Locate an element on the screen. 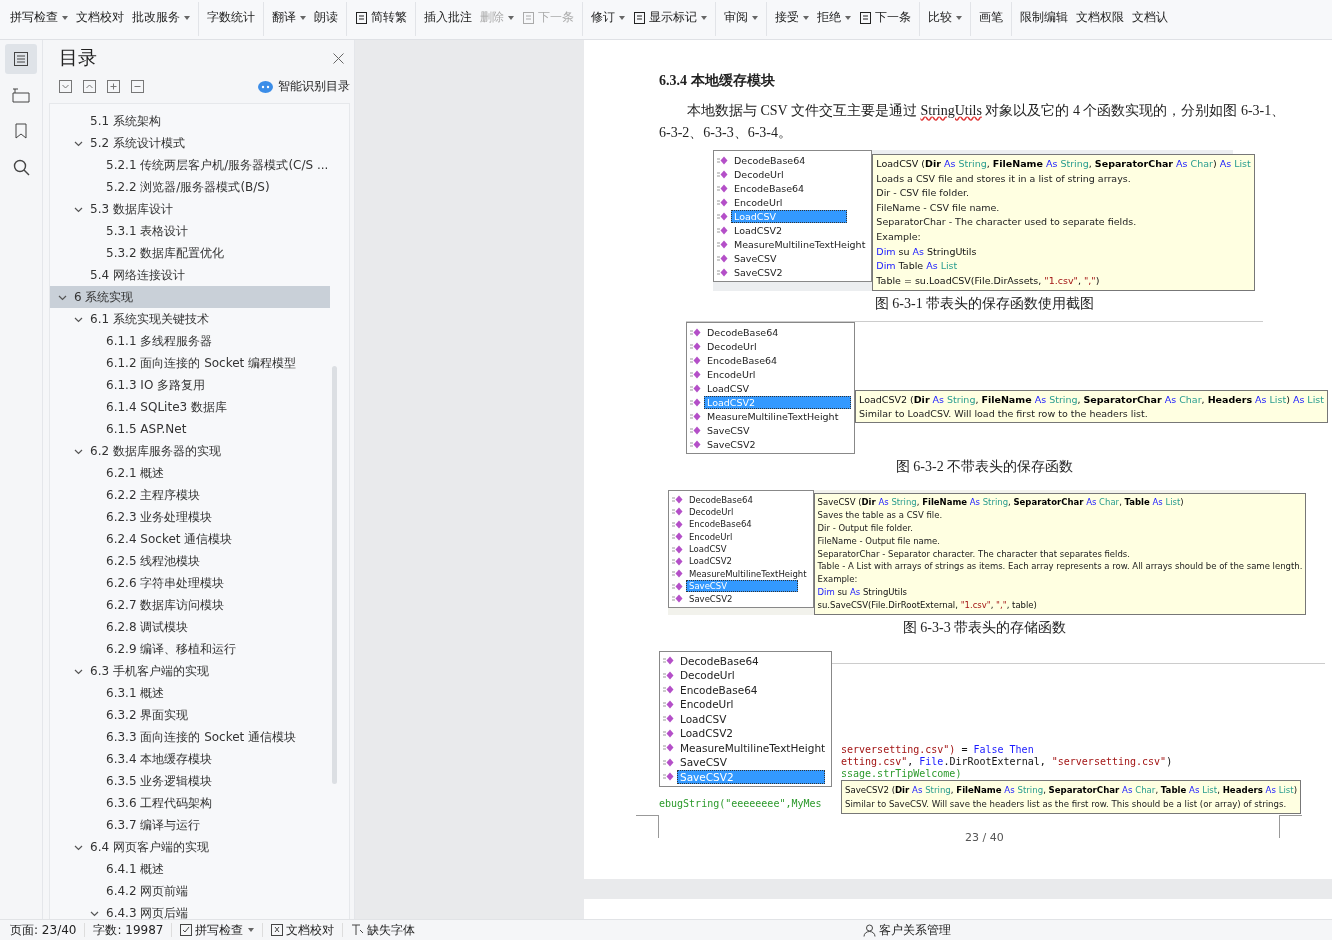 The image size is (1332, 940). toolbar-button: 接受 is located at coordinates (792, 17).